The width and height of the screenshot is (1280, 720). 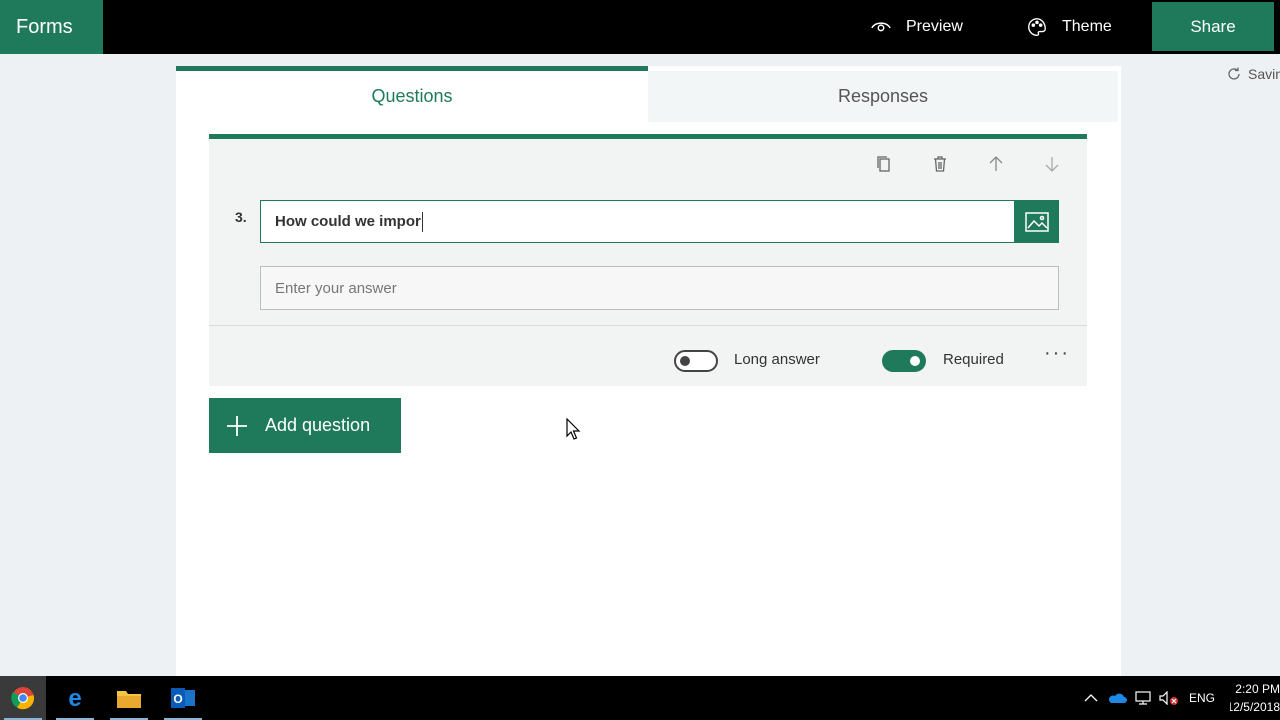 What do you see at coordinates (1202, 698) in the screenshot?
I see `language-indicator: ENG` at bounding box center [1202, 698].